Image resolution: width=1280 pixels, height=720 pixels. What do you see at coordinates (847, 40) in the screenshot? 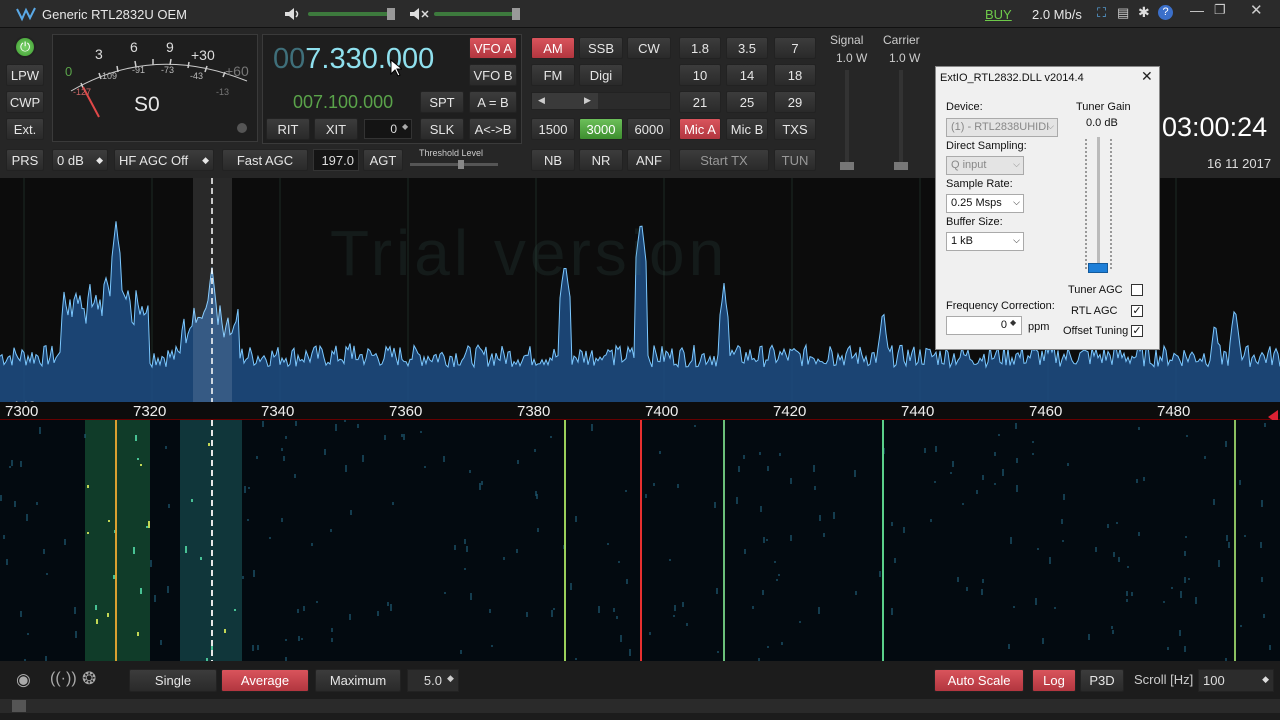
I see `signal-label: Signal` at bounding box center [847, 40].